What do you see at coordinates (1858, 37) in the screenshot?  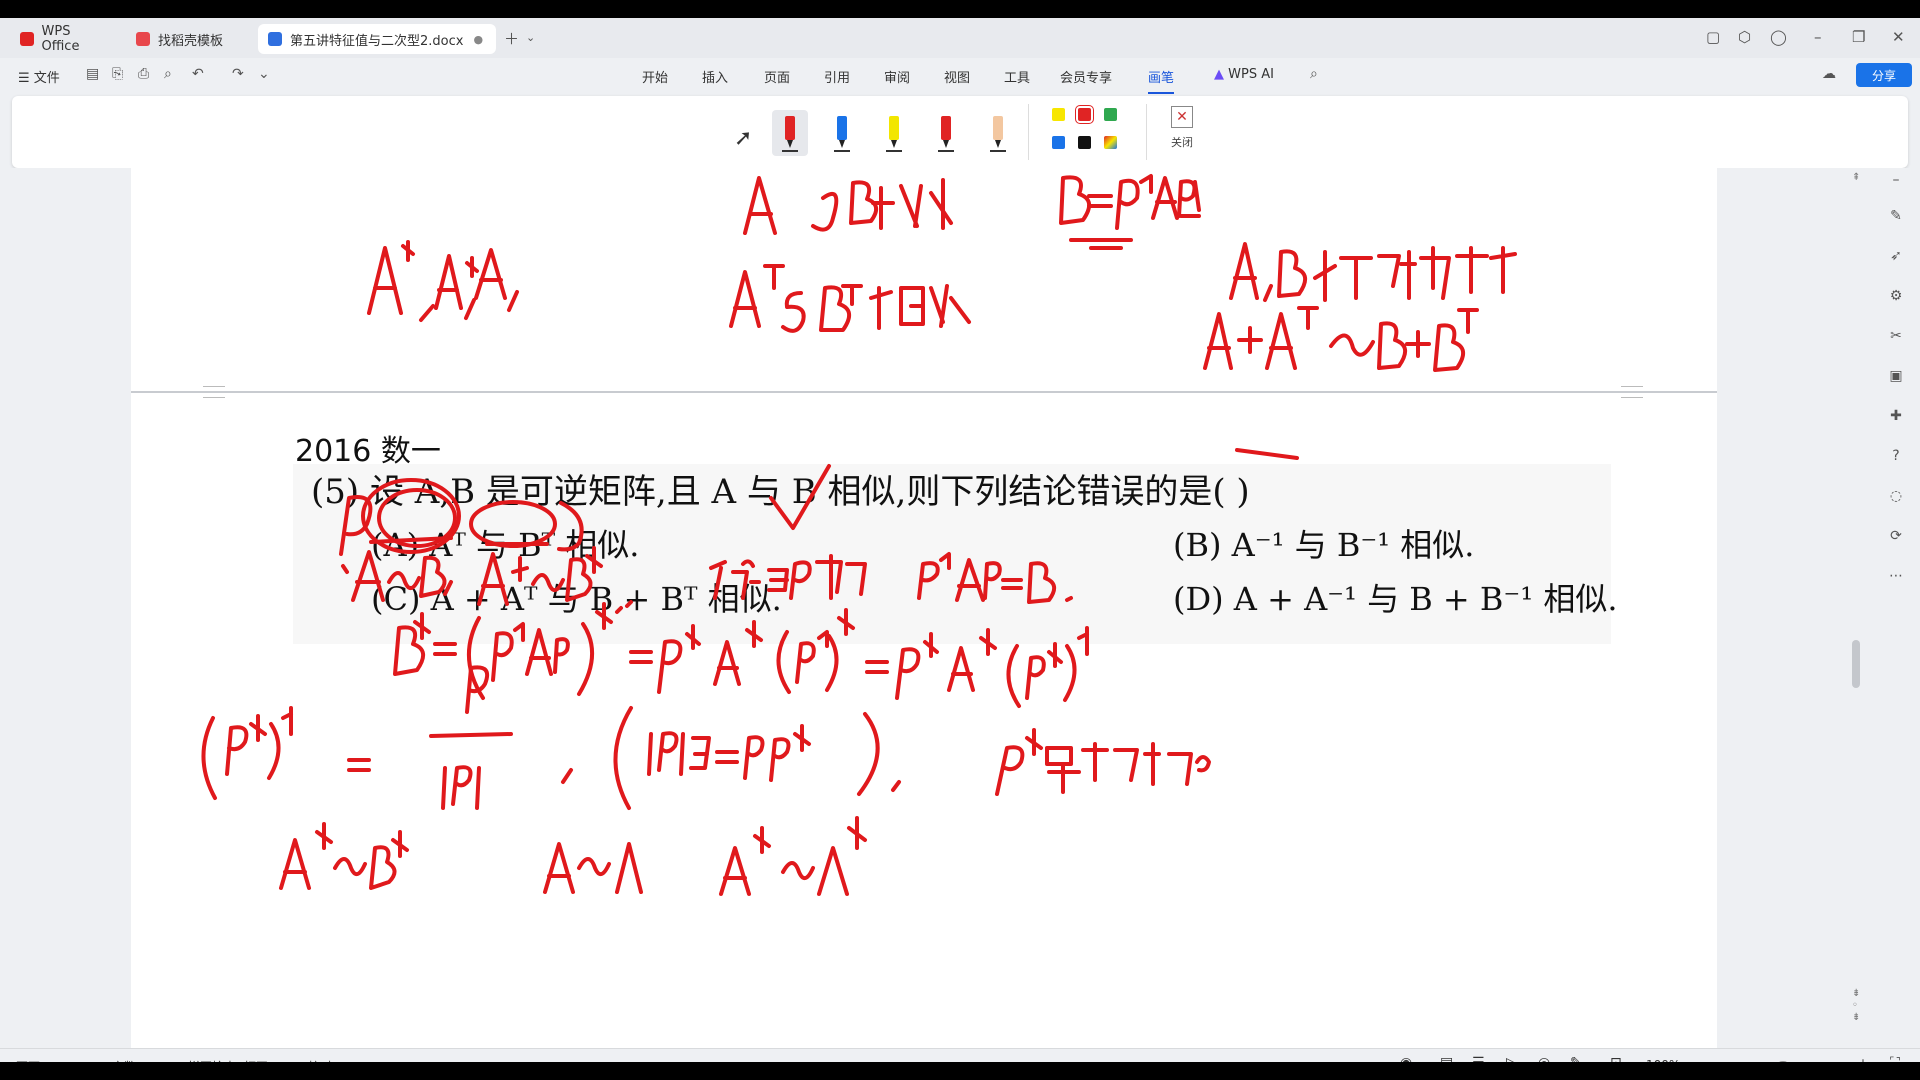 I see `restore-icon: ❐` at bounding box center [1858, 37].